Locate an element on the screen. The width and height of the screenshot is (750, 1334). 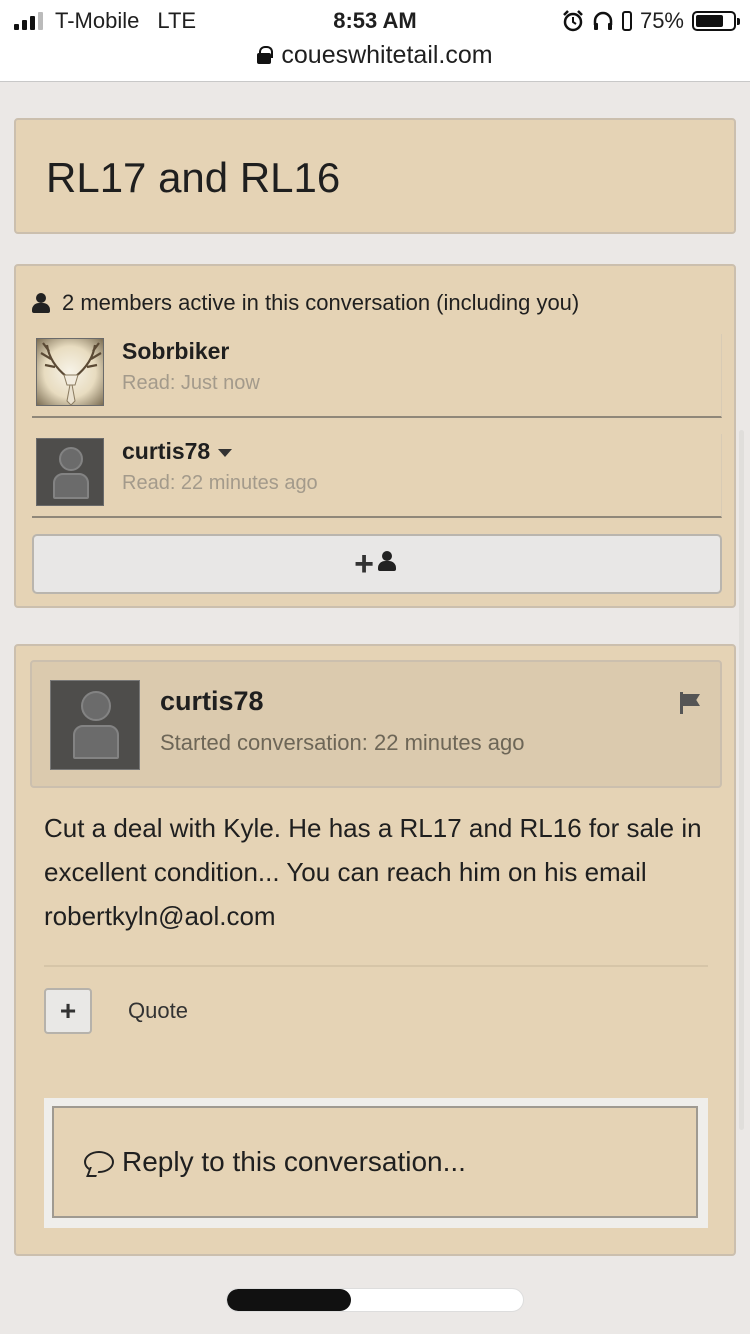
add-member-button: + is located at coordinates (377, 564).